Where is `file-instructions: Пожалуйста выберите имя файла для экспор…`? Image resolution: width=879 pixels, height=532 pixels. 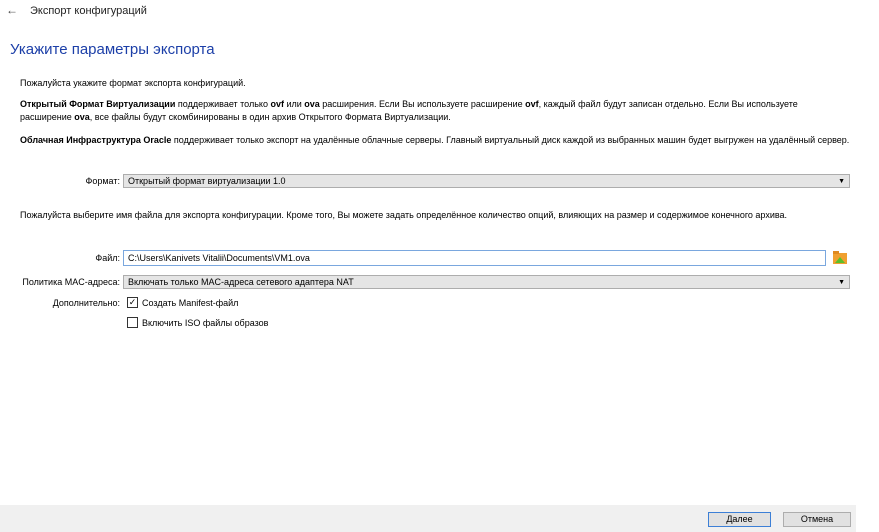
file-instructions: Пожалуйста выберите имя файла для экспор… is located at coordinates (404, 215).